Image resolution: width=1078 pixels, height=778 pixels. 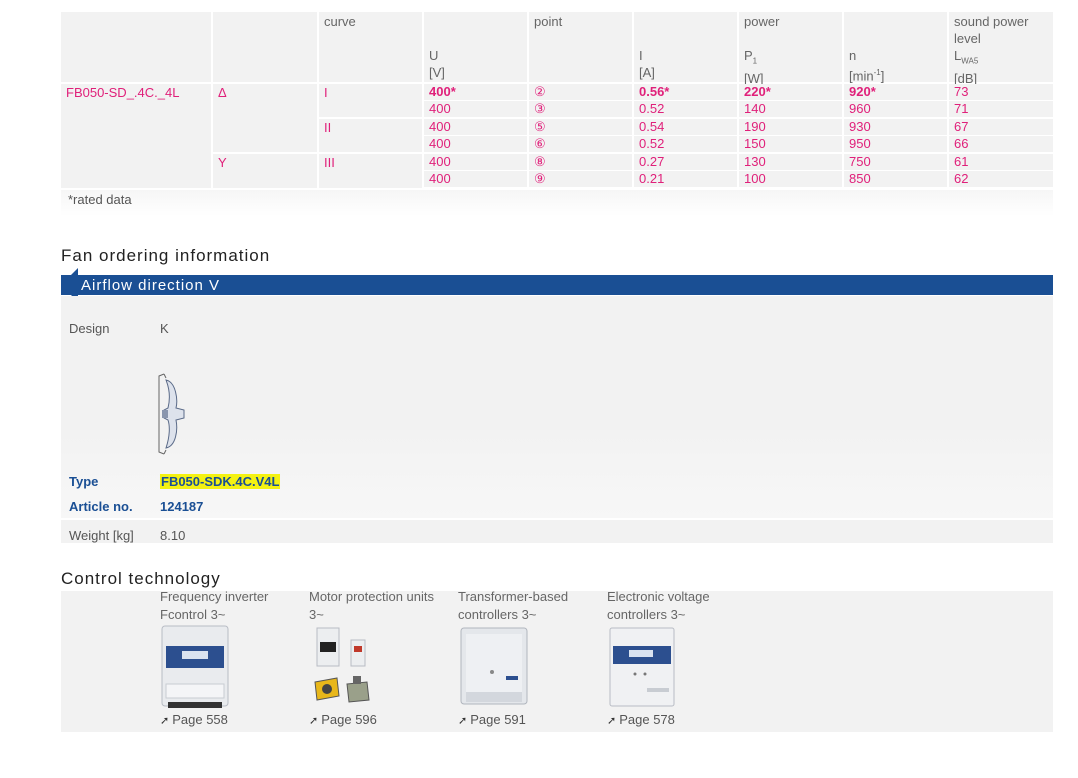 I want to click on cell-current: 0.27, so click(x=685, y=162).